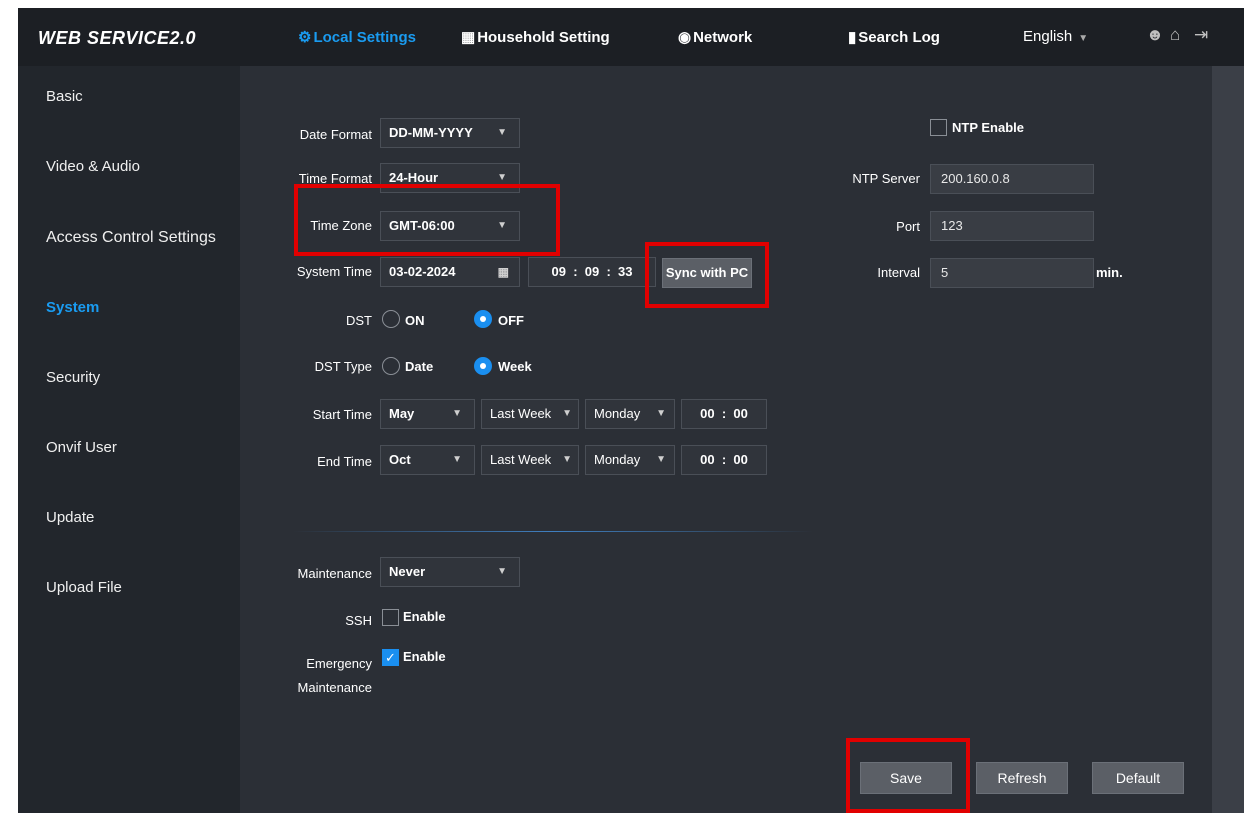 The width and height of the screenshot is (1244, 813). What do you see at coordinates (334, 271) in the screenshot?
I see `system-time-label: System Time` at bounding box center [334, 271].